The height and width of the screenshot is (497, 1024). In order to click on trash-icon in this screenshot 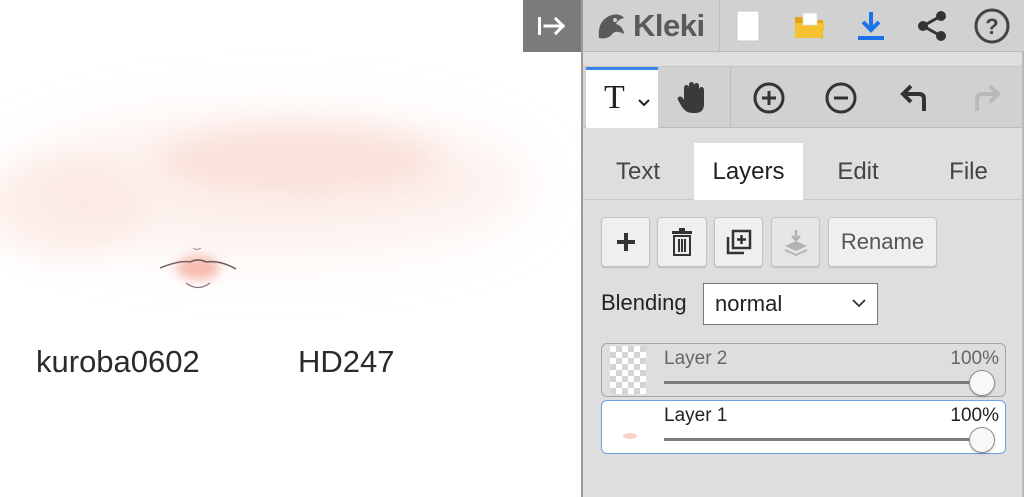, I will do `click(682, 242)`.